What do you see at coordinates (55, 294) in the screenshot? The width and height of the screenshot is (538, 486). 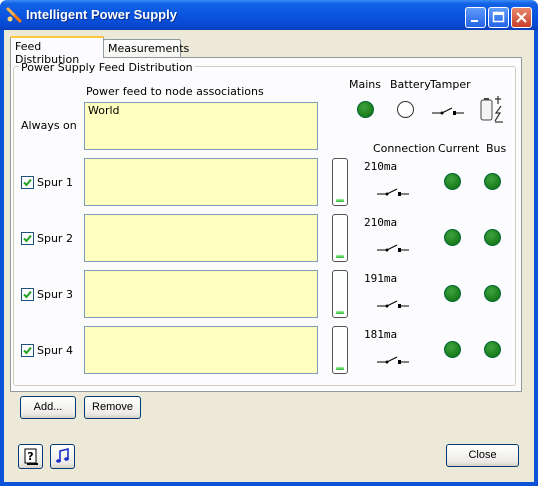 I see `spur-label: Spur 3` at bounding box center [55, 294].